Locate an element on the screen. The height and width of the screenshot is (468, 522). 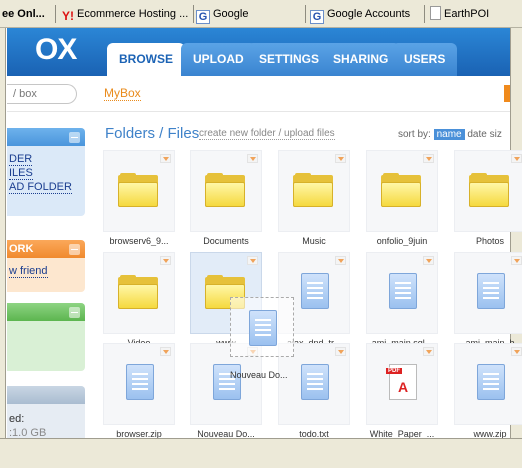
panel-header: ORK is located at coordinates (46, 249).